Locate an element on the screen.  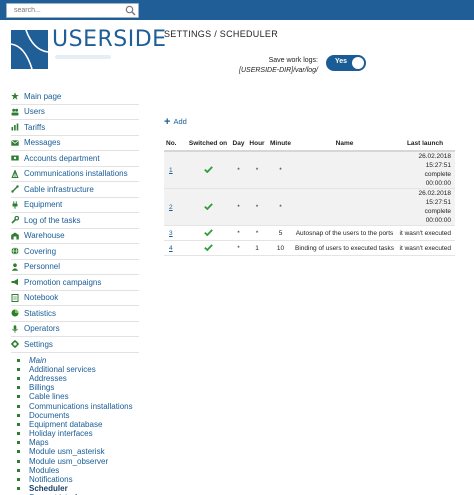
col-name: Name is located at coordinates (344, 144).